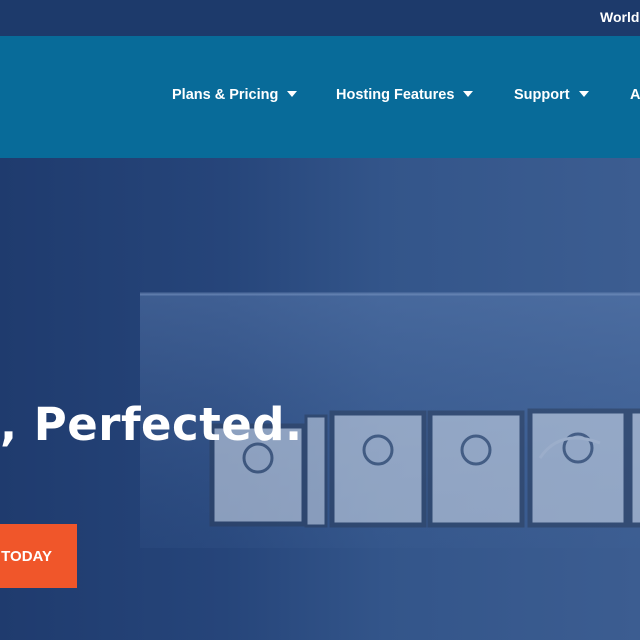 This screenshot has width=640, height=640. What do you see at coordinates (395, 95) in the screenshot?
I see `nav-item-label: Hosting Features` at bounding box center [395, 95].